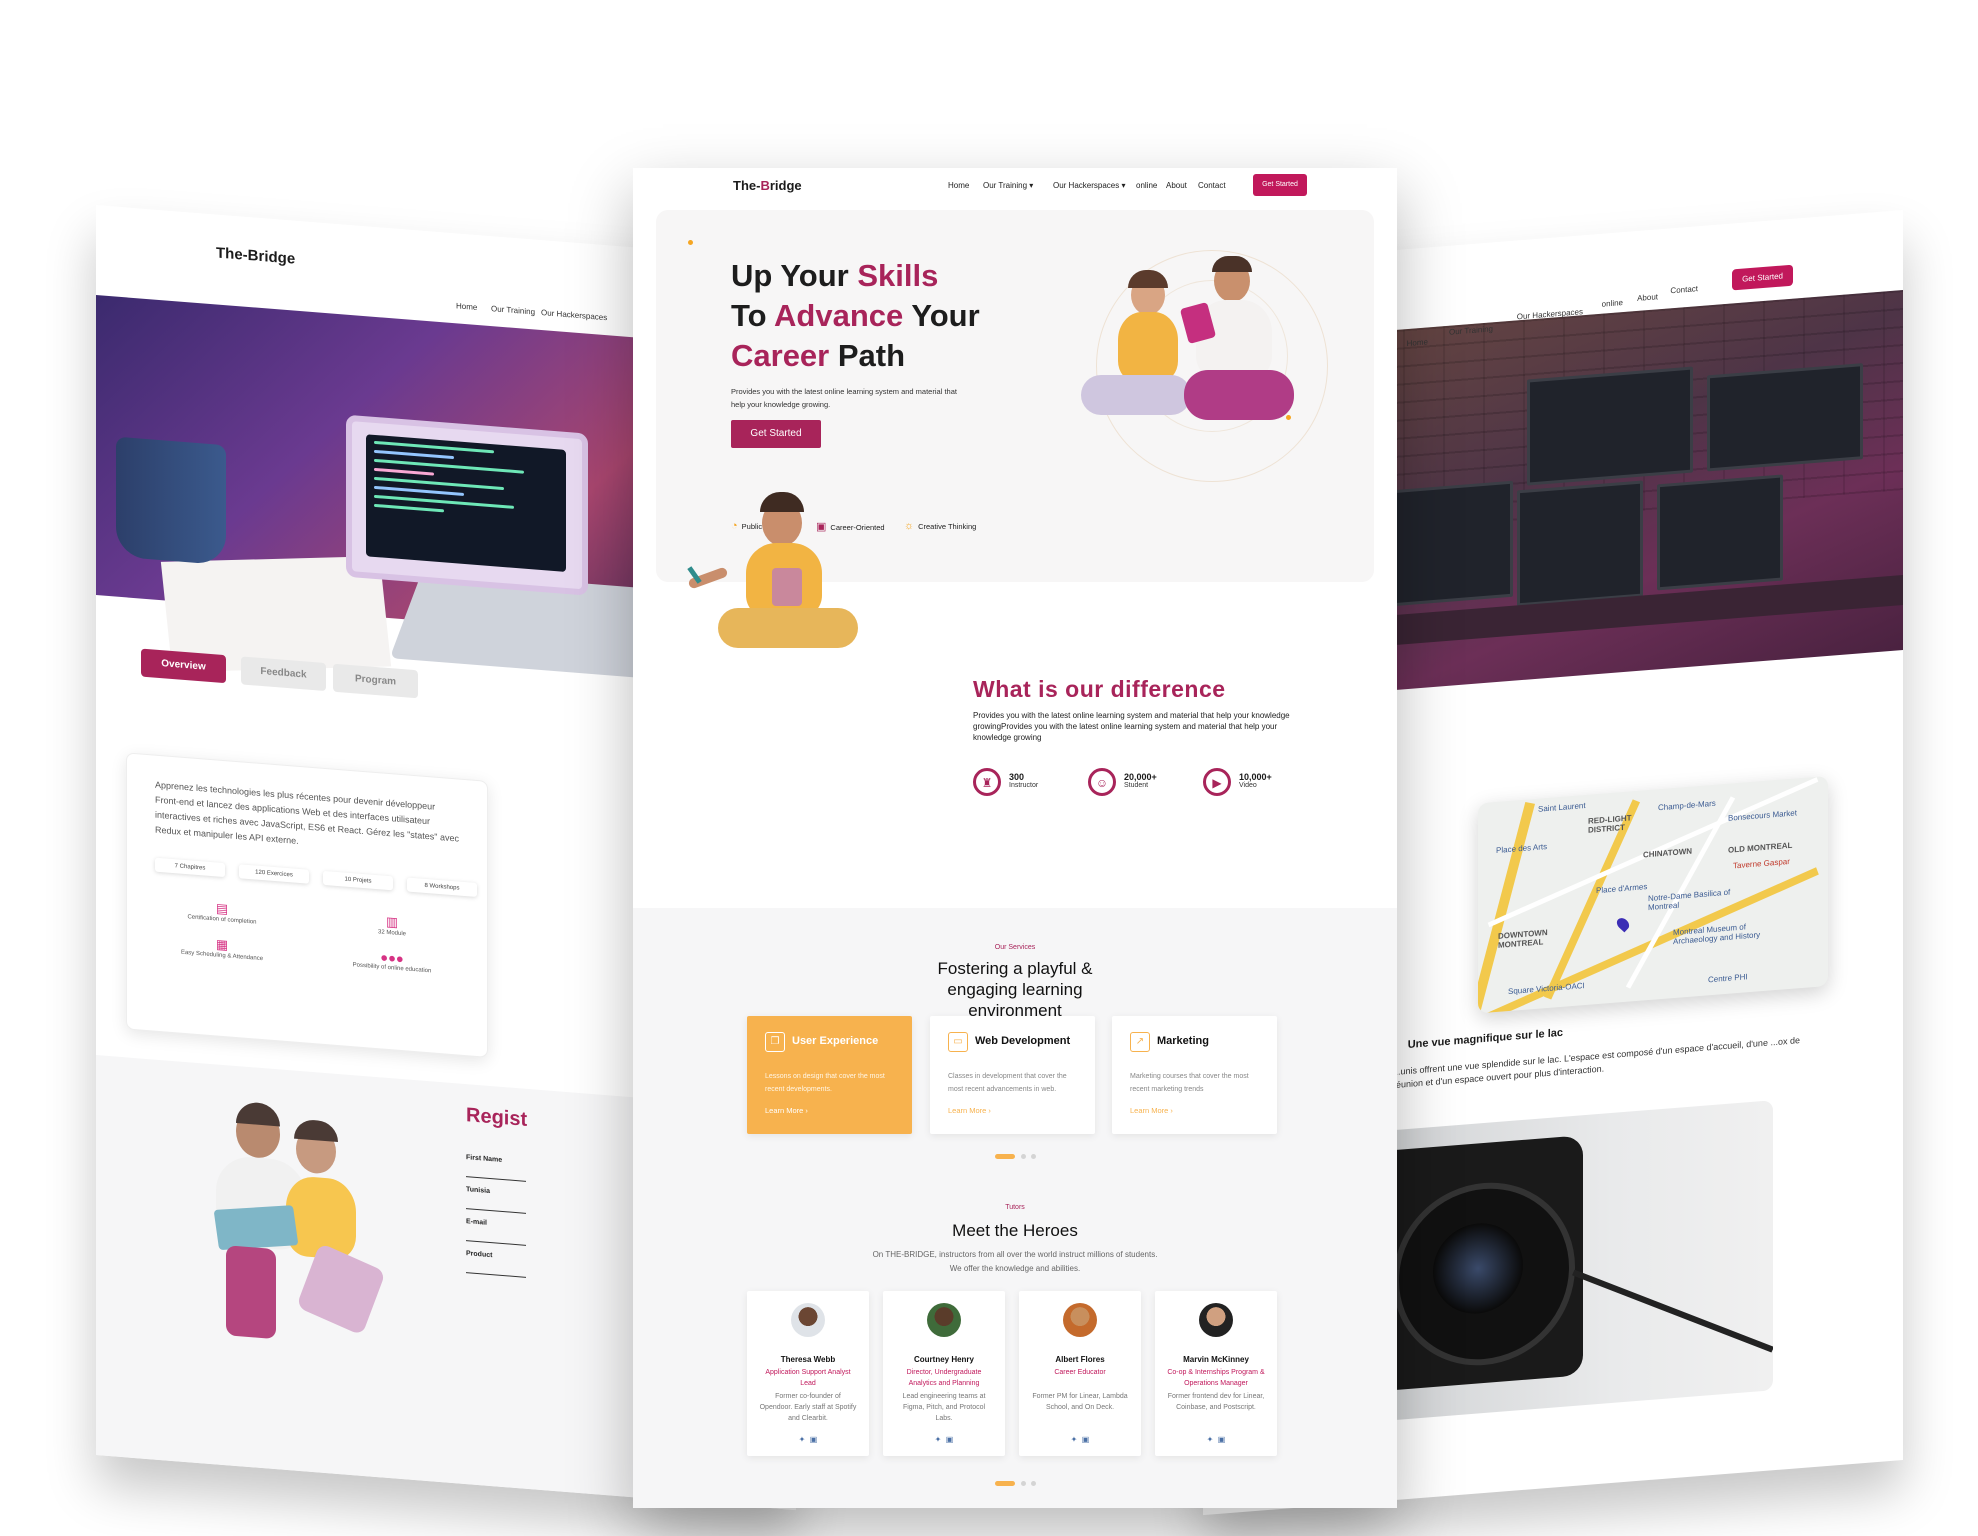  I want to click on hero-title-line2: To Advance Your, so click(855, 315).